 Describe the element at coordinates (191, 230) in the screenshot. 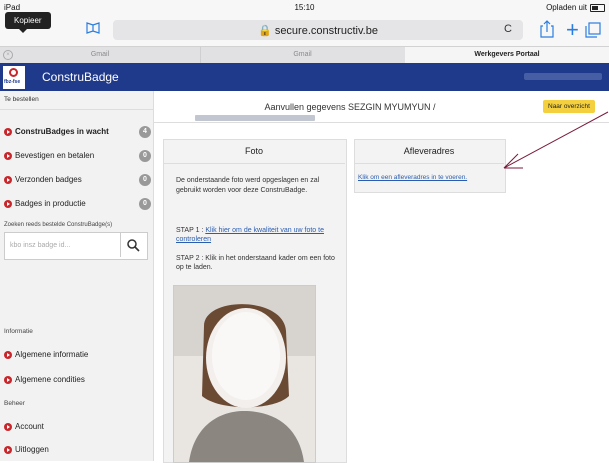

I see `step-1-prefix: STAP 1 :` at that location.